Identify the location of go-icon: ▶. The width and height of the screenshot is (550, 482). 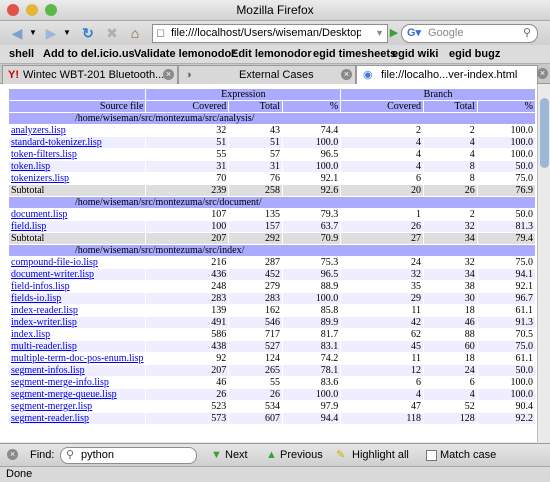
(394, 33).